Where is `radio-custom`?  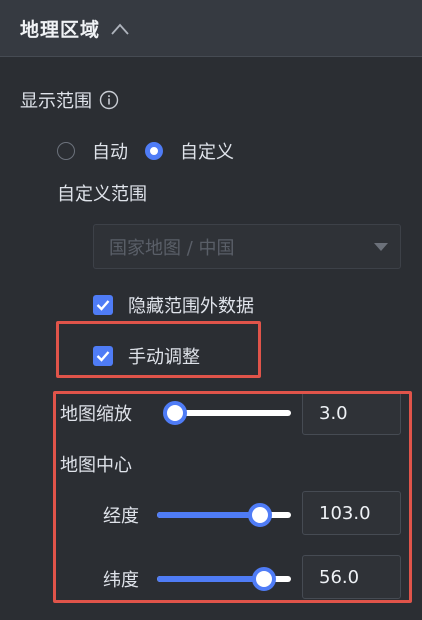 radio-custom is located at coordinates (154, 151).